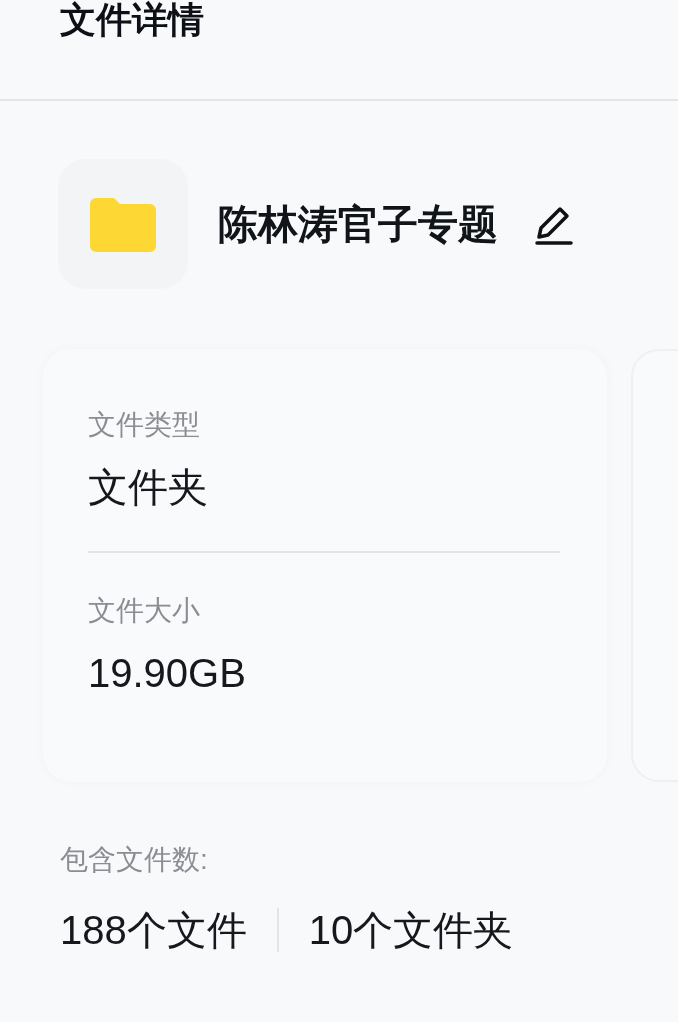 The image size is (678, 1022). Describe the element at coordinates (358, 224) in the screenshot. I see `folder-name: 陈林涛官子专题` at that location.